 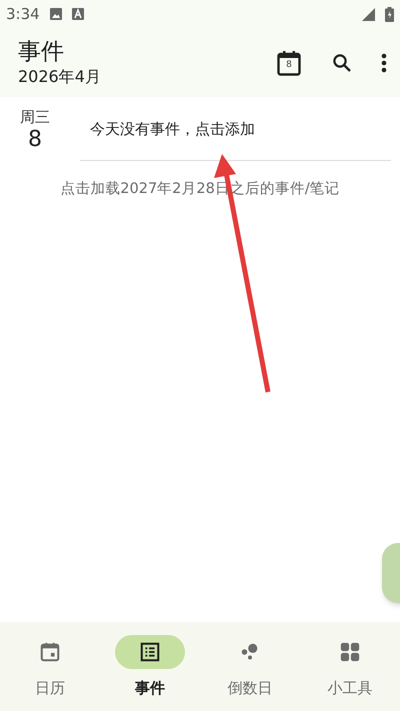 I want to click on today-button: 8, so click(x=289, y=63).